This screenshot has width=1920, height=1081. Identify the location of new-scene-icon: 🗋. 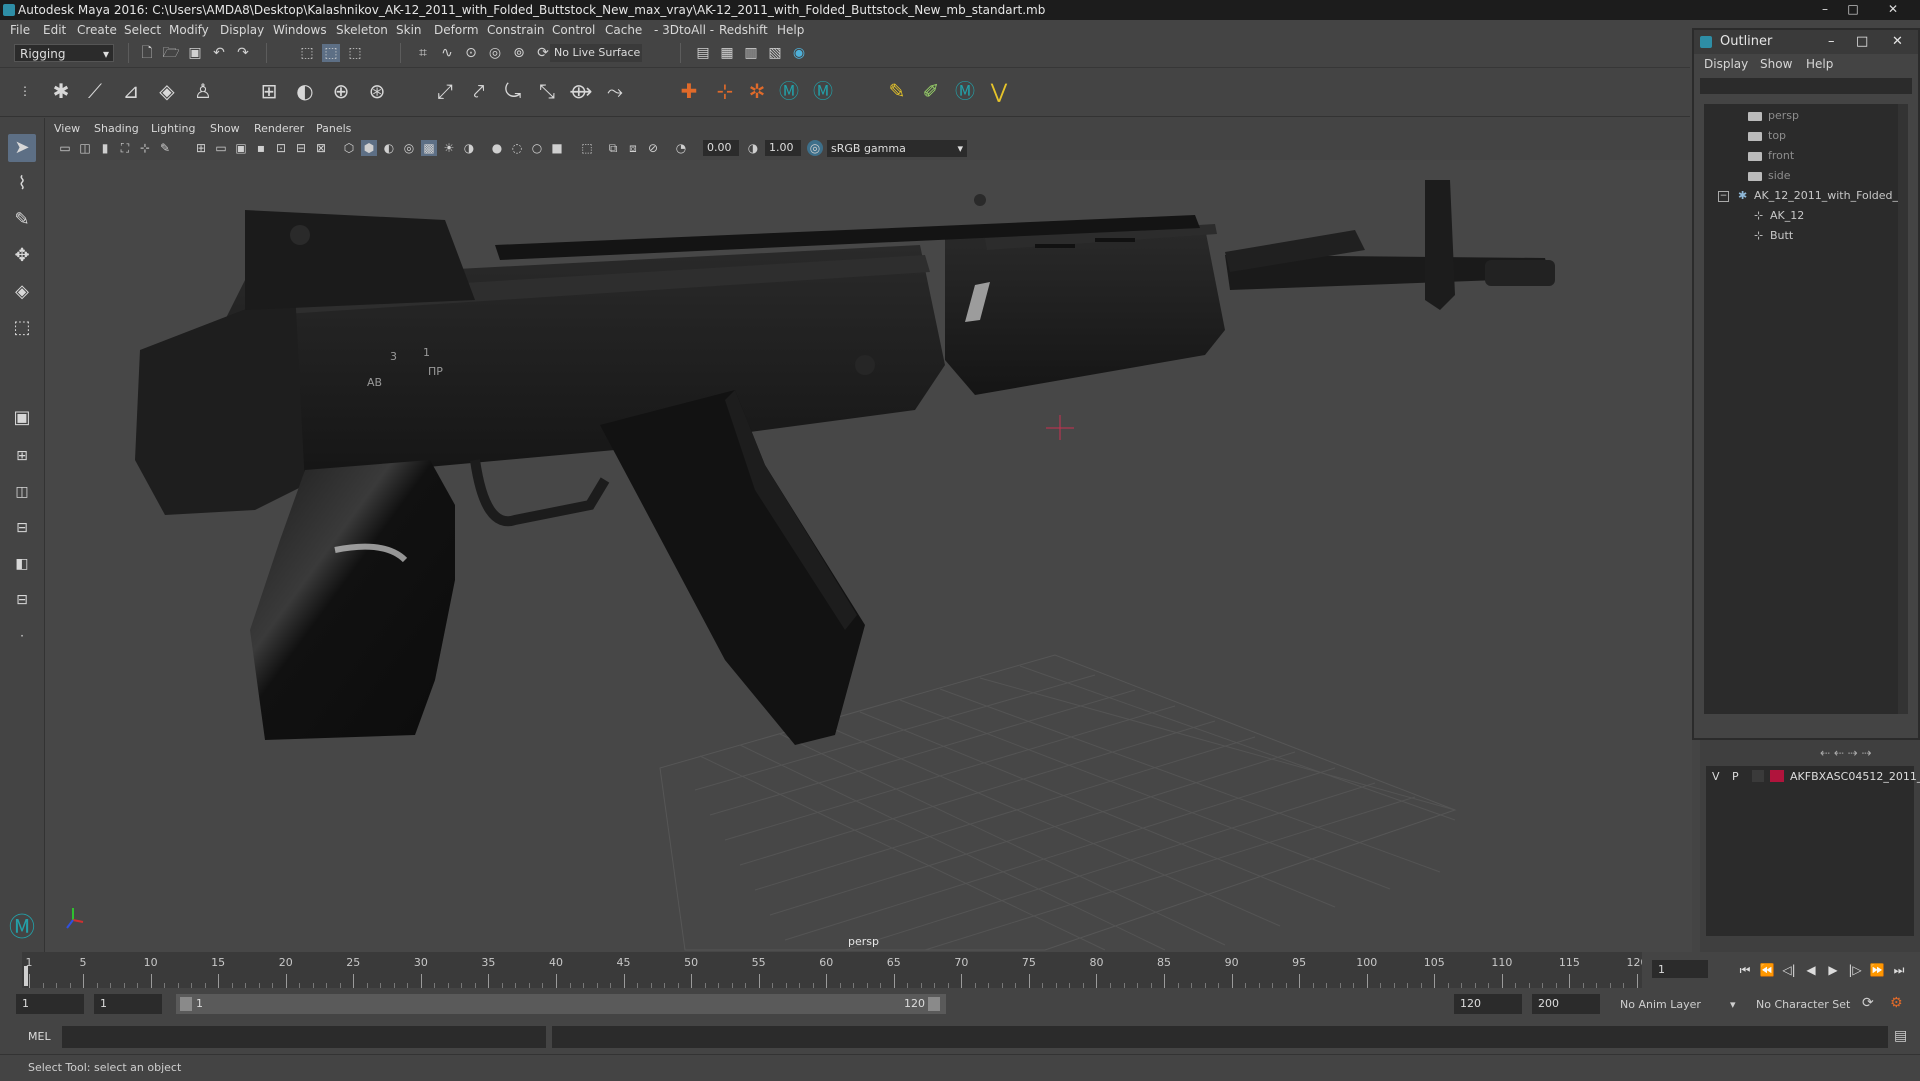
(147, 53).